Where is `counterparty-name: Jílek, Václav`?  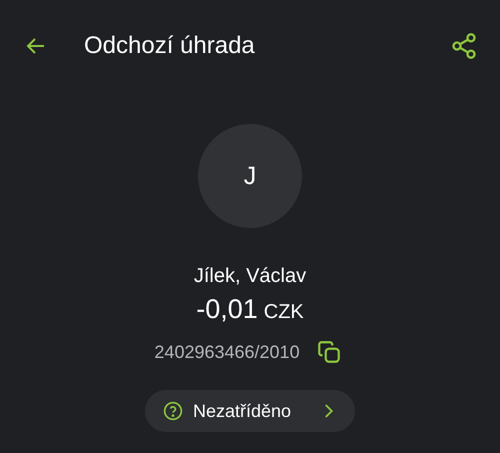 counterparty-name: Jílek, Václav is located at coordinates (250, 276).